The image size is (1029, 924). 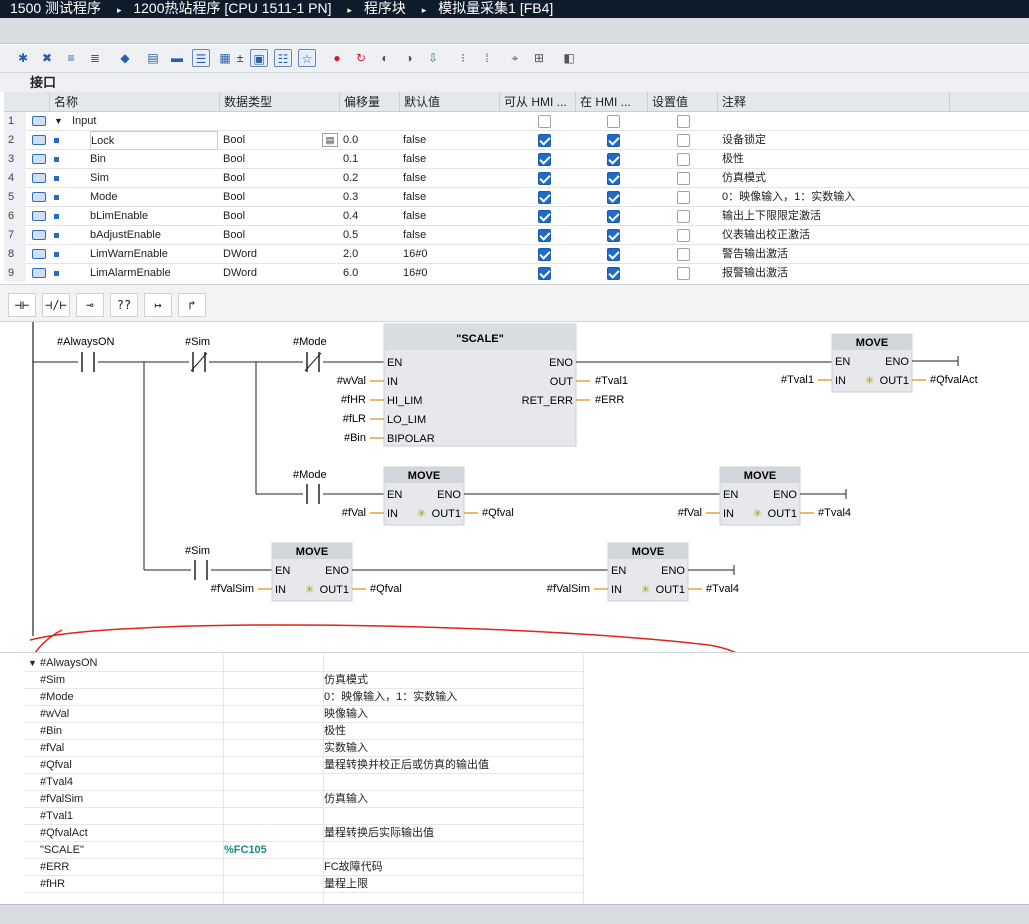 What do you see at coordinates (609, 400) in the screenshot?
I see `operand: #ERR` at bounding box center [609, 400].